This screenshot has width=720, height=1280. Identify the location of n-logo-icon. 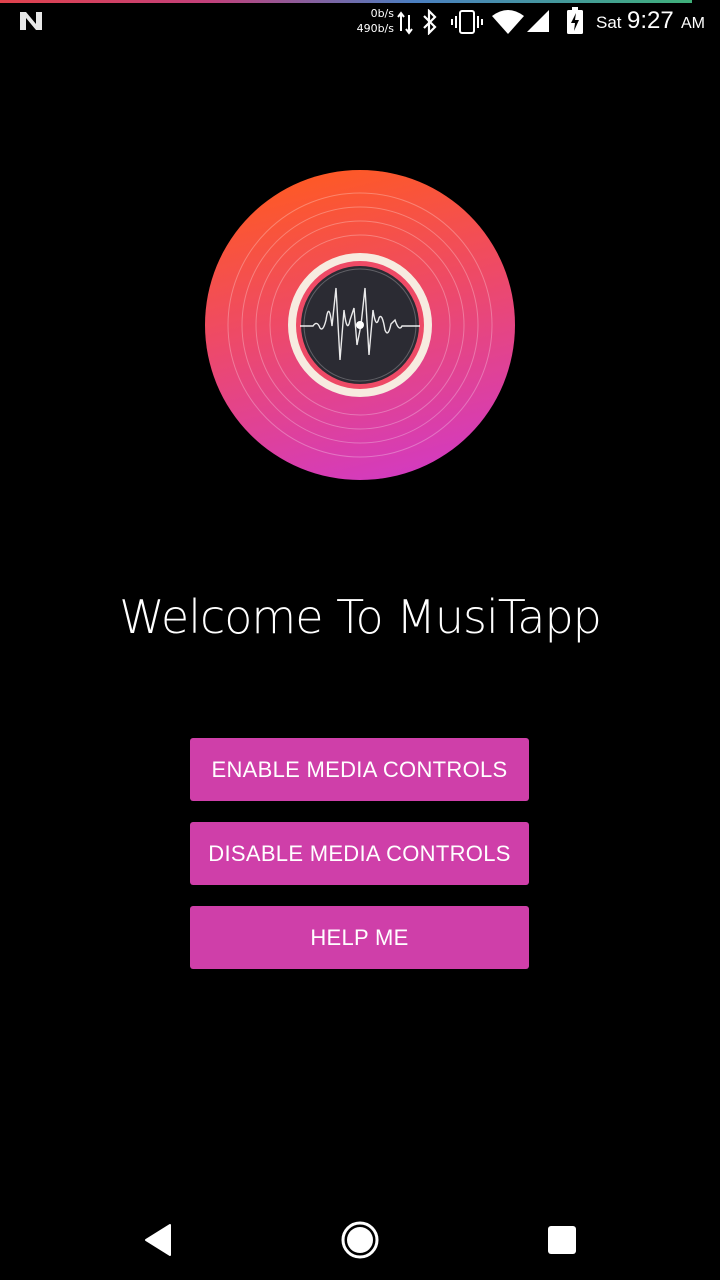
(31, 21).